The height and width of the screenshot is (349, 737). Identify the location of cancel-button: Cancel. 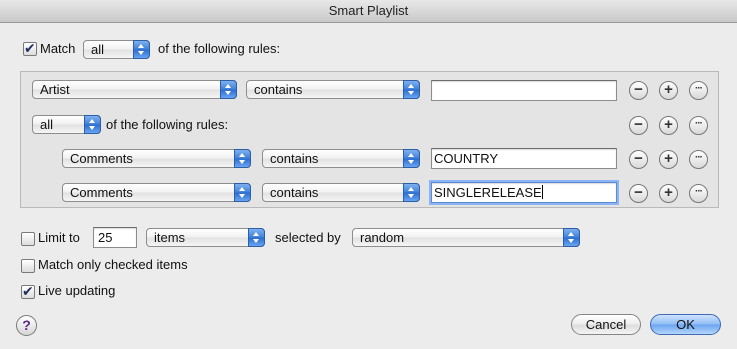
(606, 324).